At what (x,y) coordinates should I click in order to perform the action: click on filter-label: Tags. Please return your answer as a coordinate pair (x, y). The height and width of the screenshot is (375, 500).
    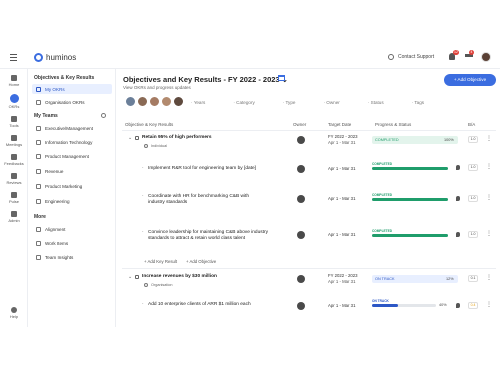
    Looking at the image, I should click on (419, 102).